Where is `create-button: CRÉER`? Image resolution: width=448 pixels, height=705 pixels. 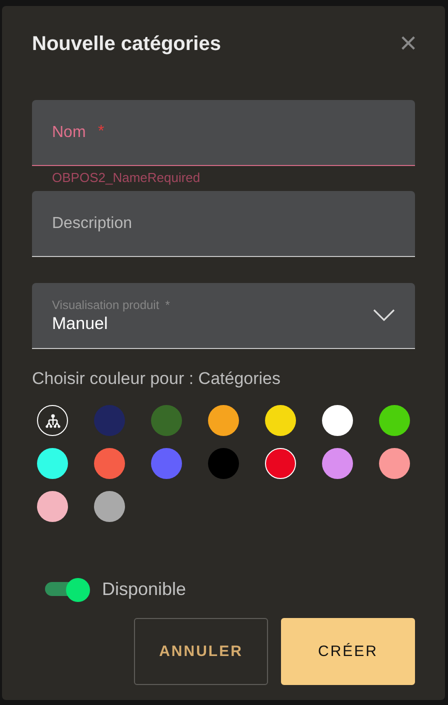 create-button: CRÉER is located at coordinates (348, 651).